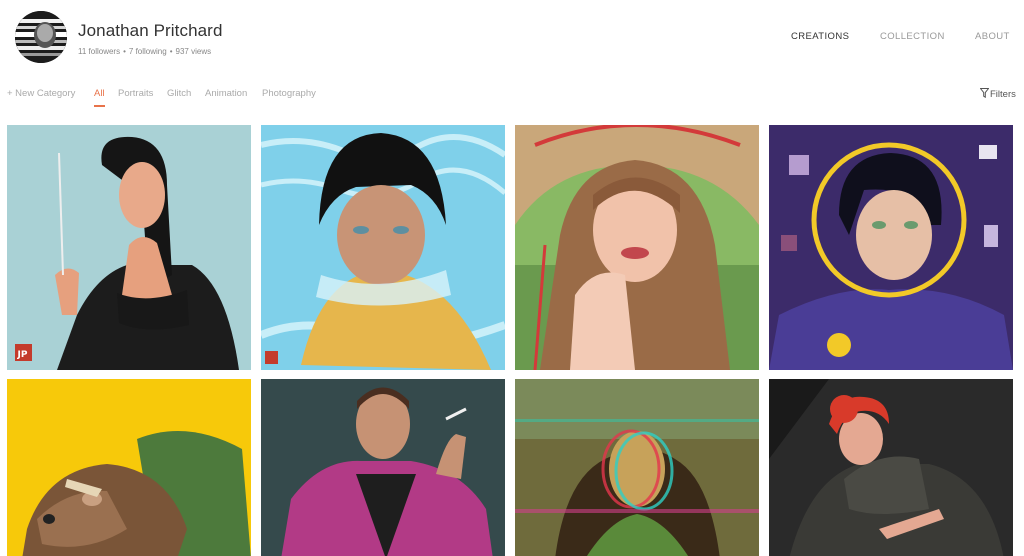  Describe the element at coordinates (179, 93) in the screenshot. I see `category-tab-glitch: Glitch` at that location.